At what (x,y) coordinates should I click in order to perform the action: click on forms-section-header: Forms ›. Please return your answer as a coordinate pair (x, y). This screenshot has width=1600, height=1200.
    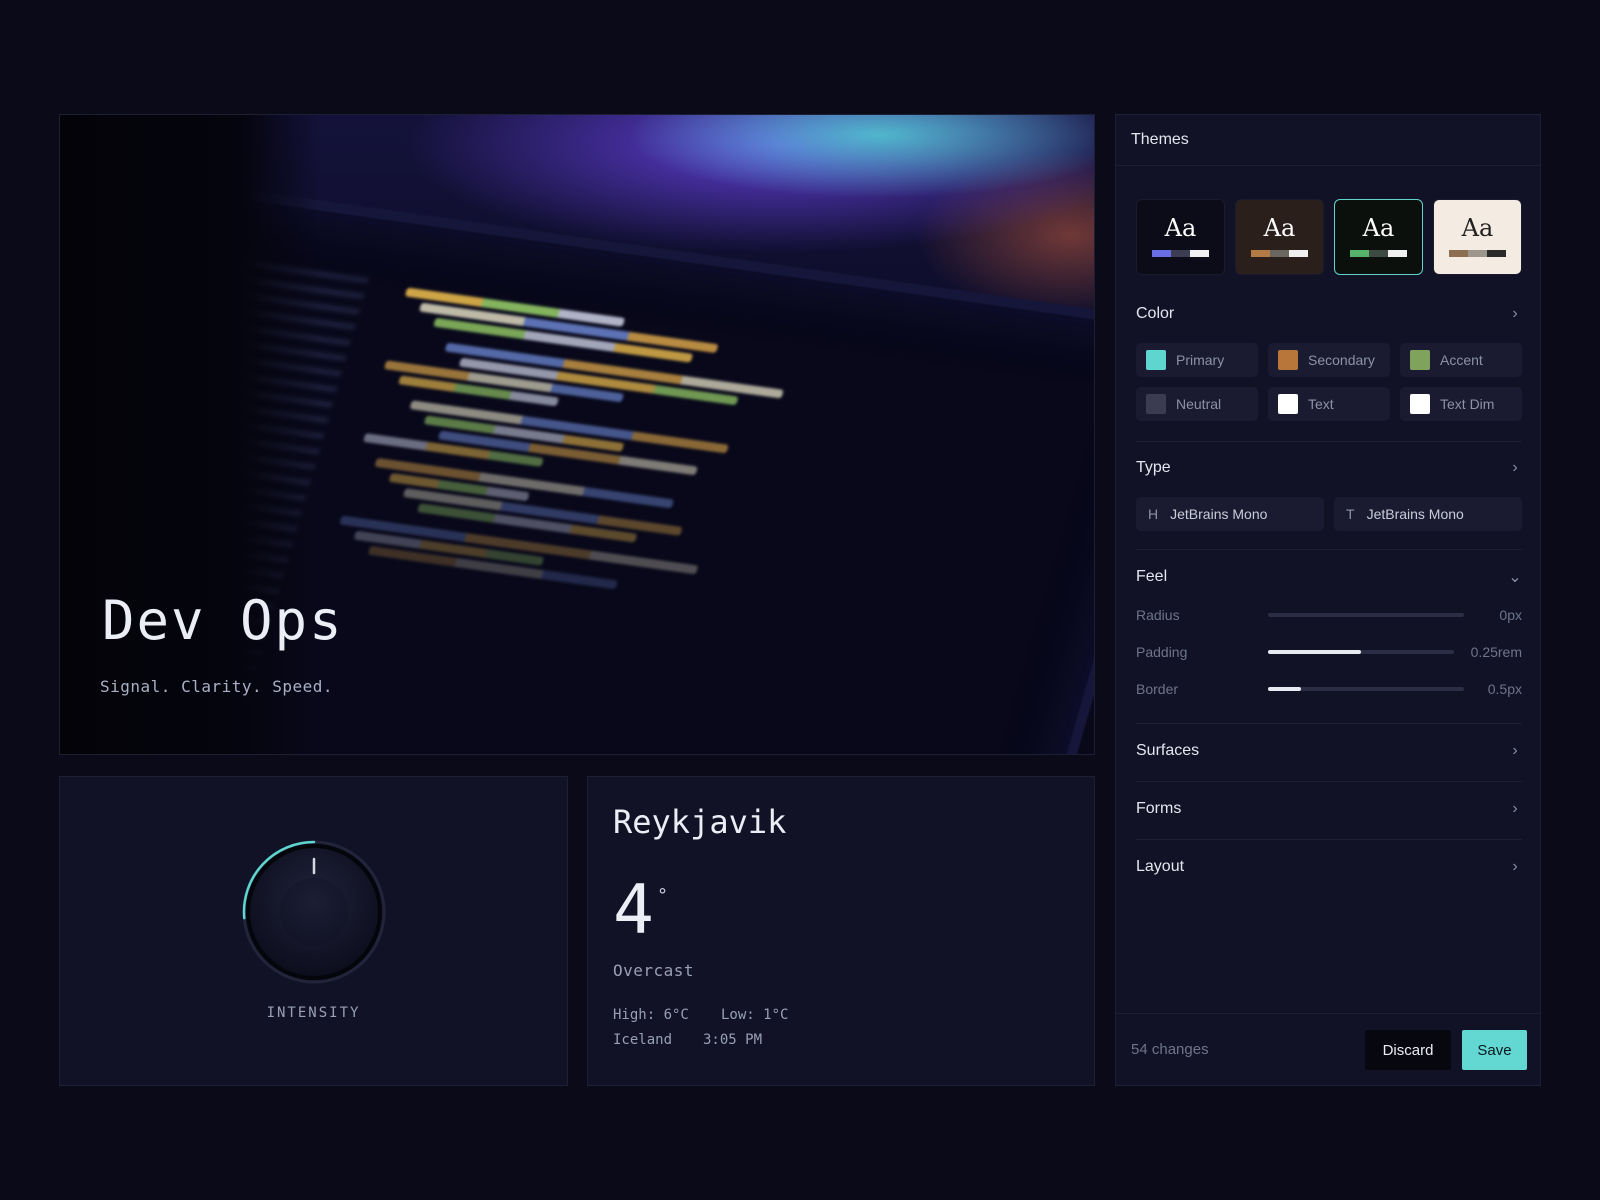
    Looking at the image, I should click on (1329, 809).